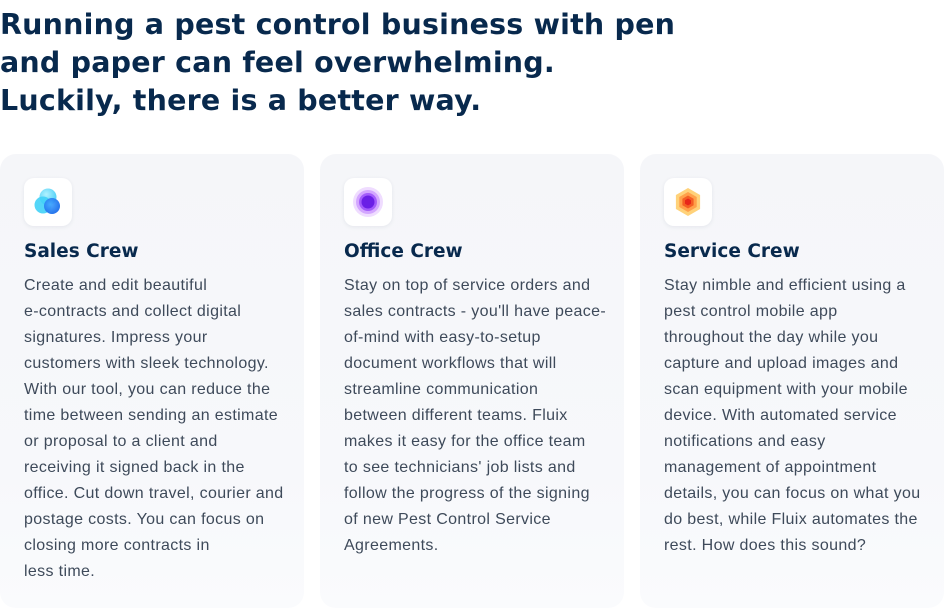 This screenshot has height=610, width=944. I want to click on card-text-line: customers with sleek technology., so click(146, 363).